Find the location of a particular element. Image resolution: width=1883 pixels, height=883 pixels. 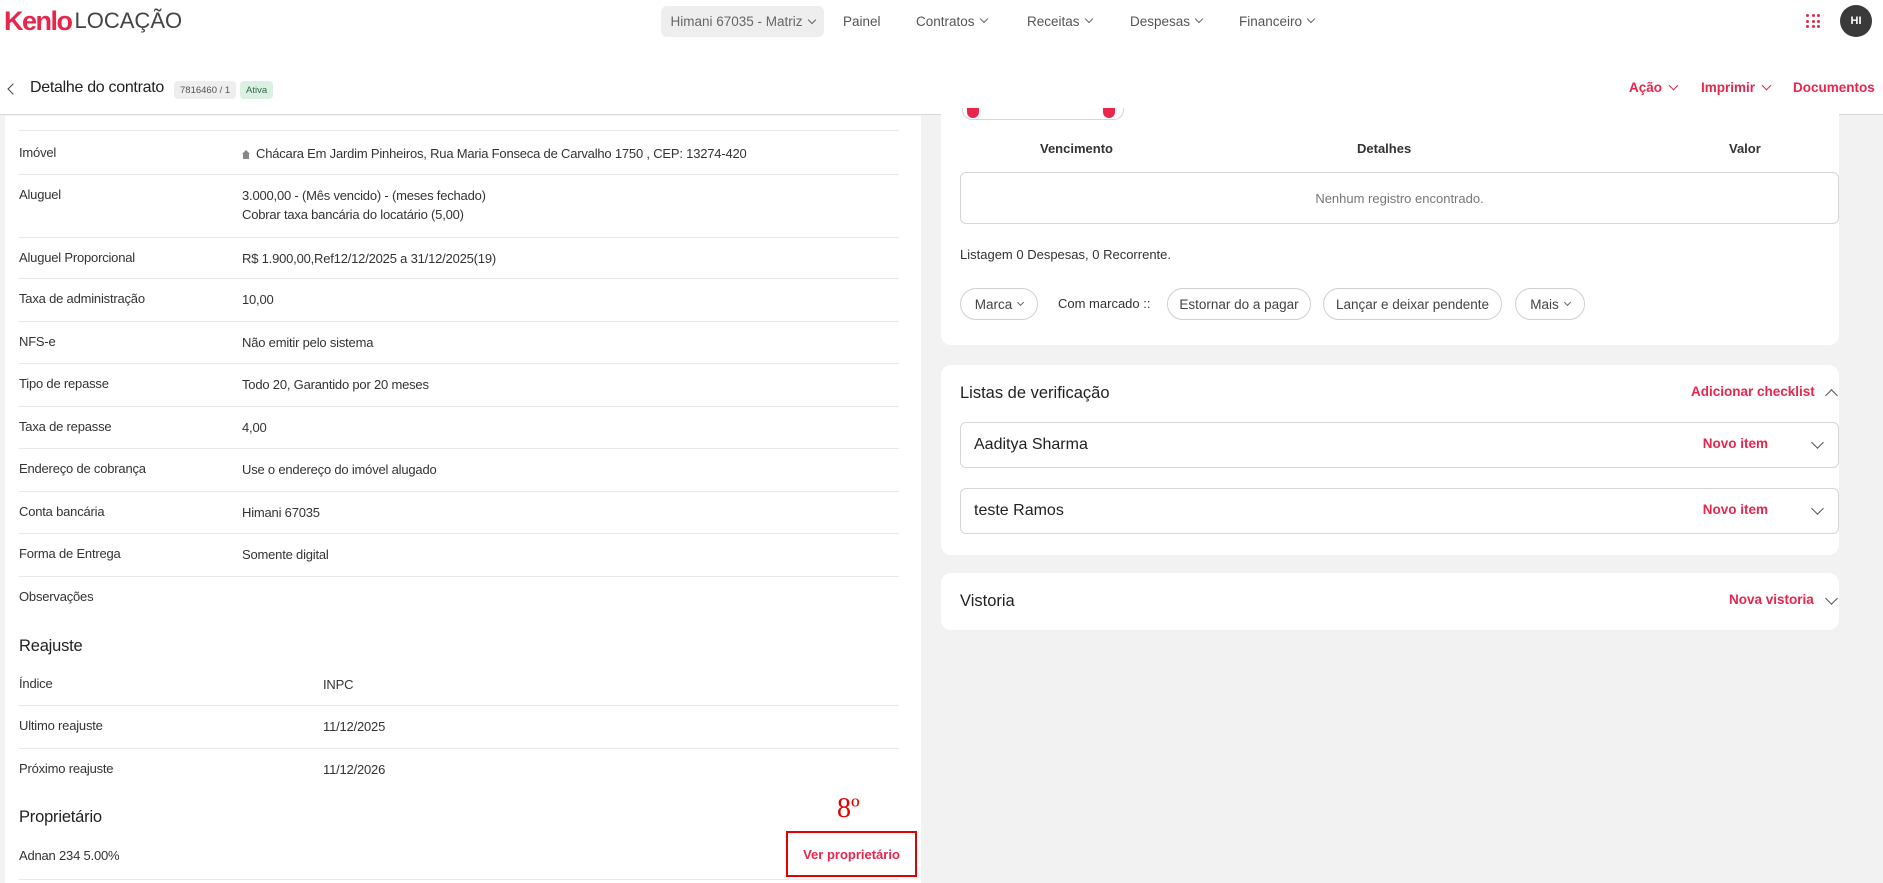

listing-summary: Listagem 0 Despesas, 0 Recorrente. is located at coordinates (1065, 254).